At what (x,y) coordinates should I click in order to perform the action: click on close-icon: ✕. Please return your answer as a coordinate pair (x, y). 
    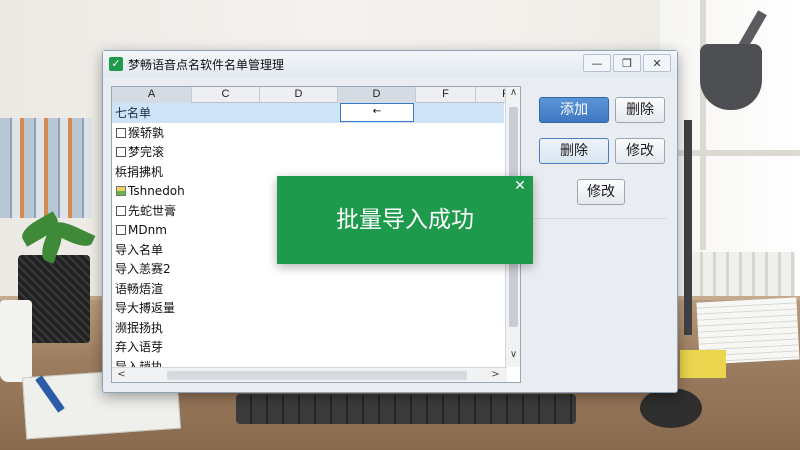
    Looking at the image, I should click on (520, 186).